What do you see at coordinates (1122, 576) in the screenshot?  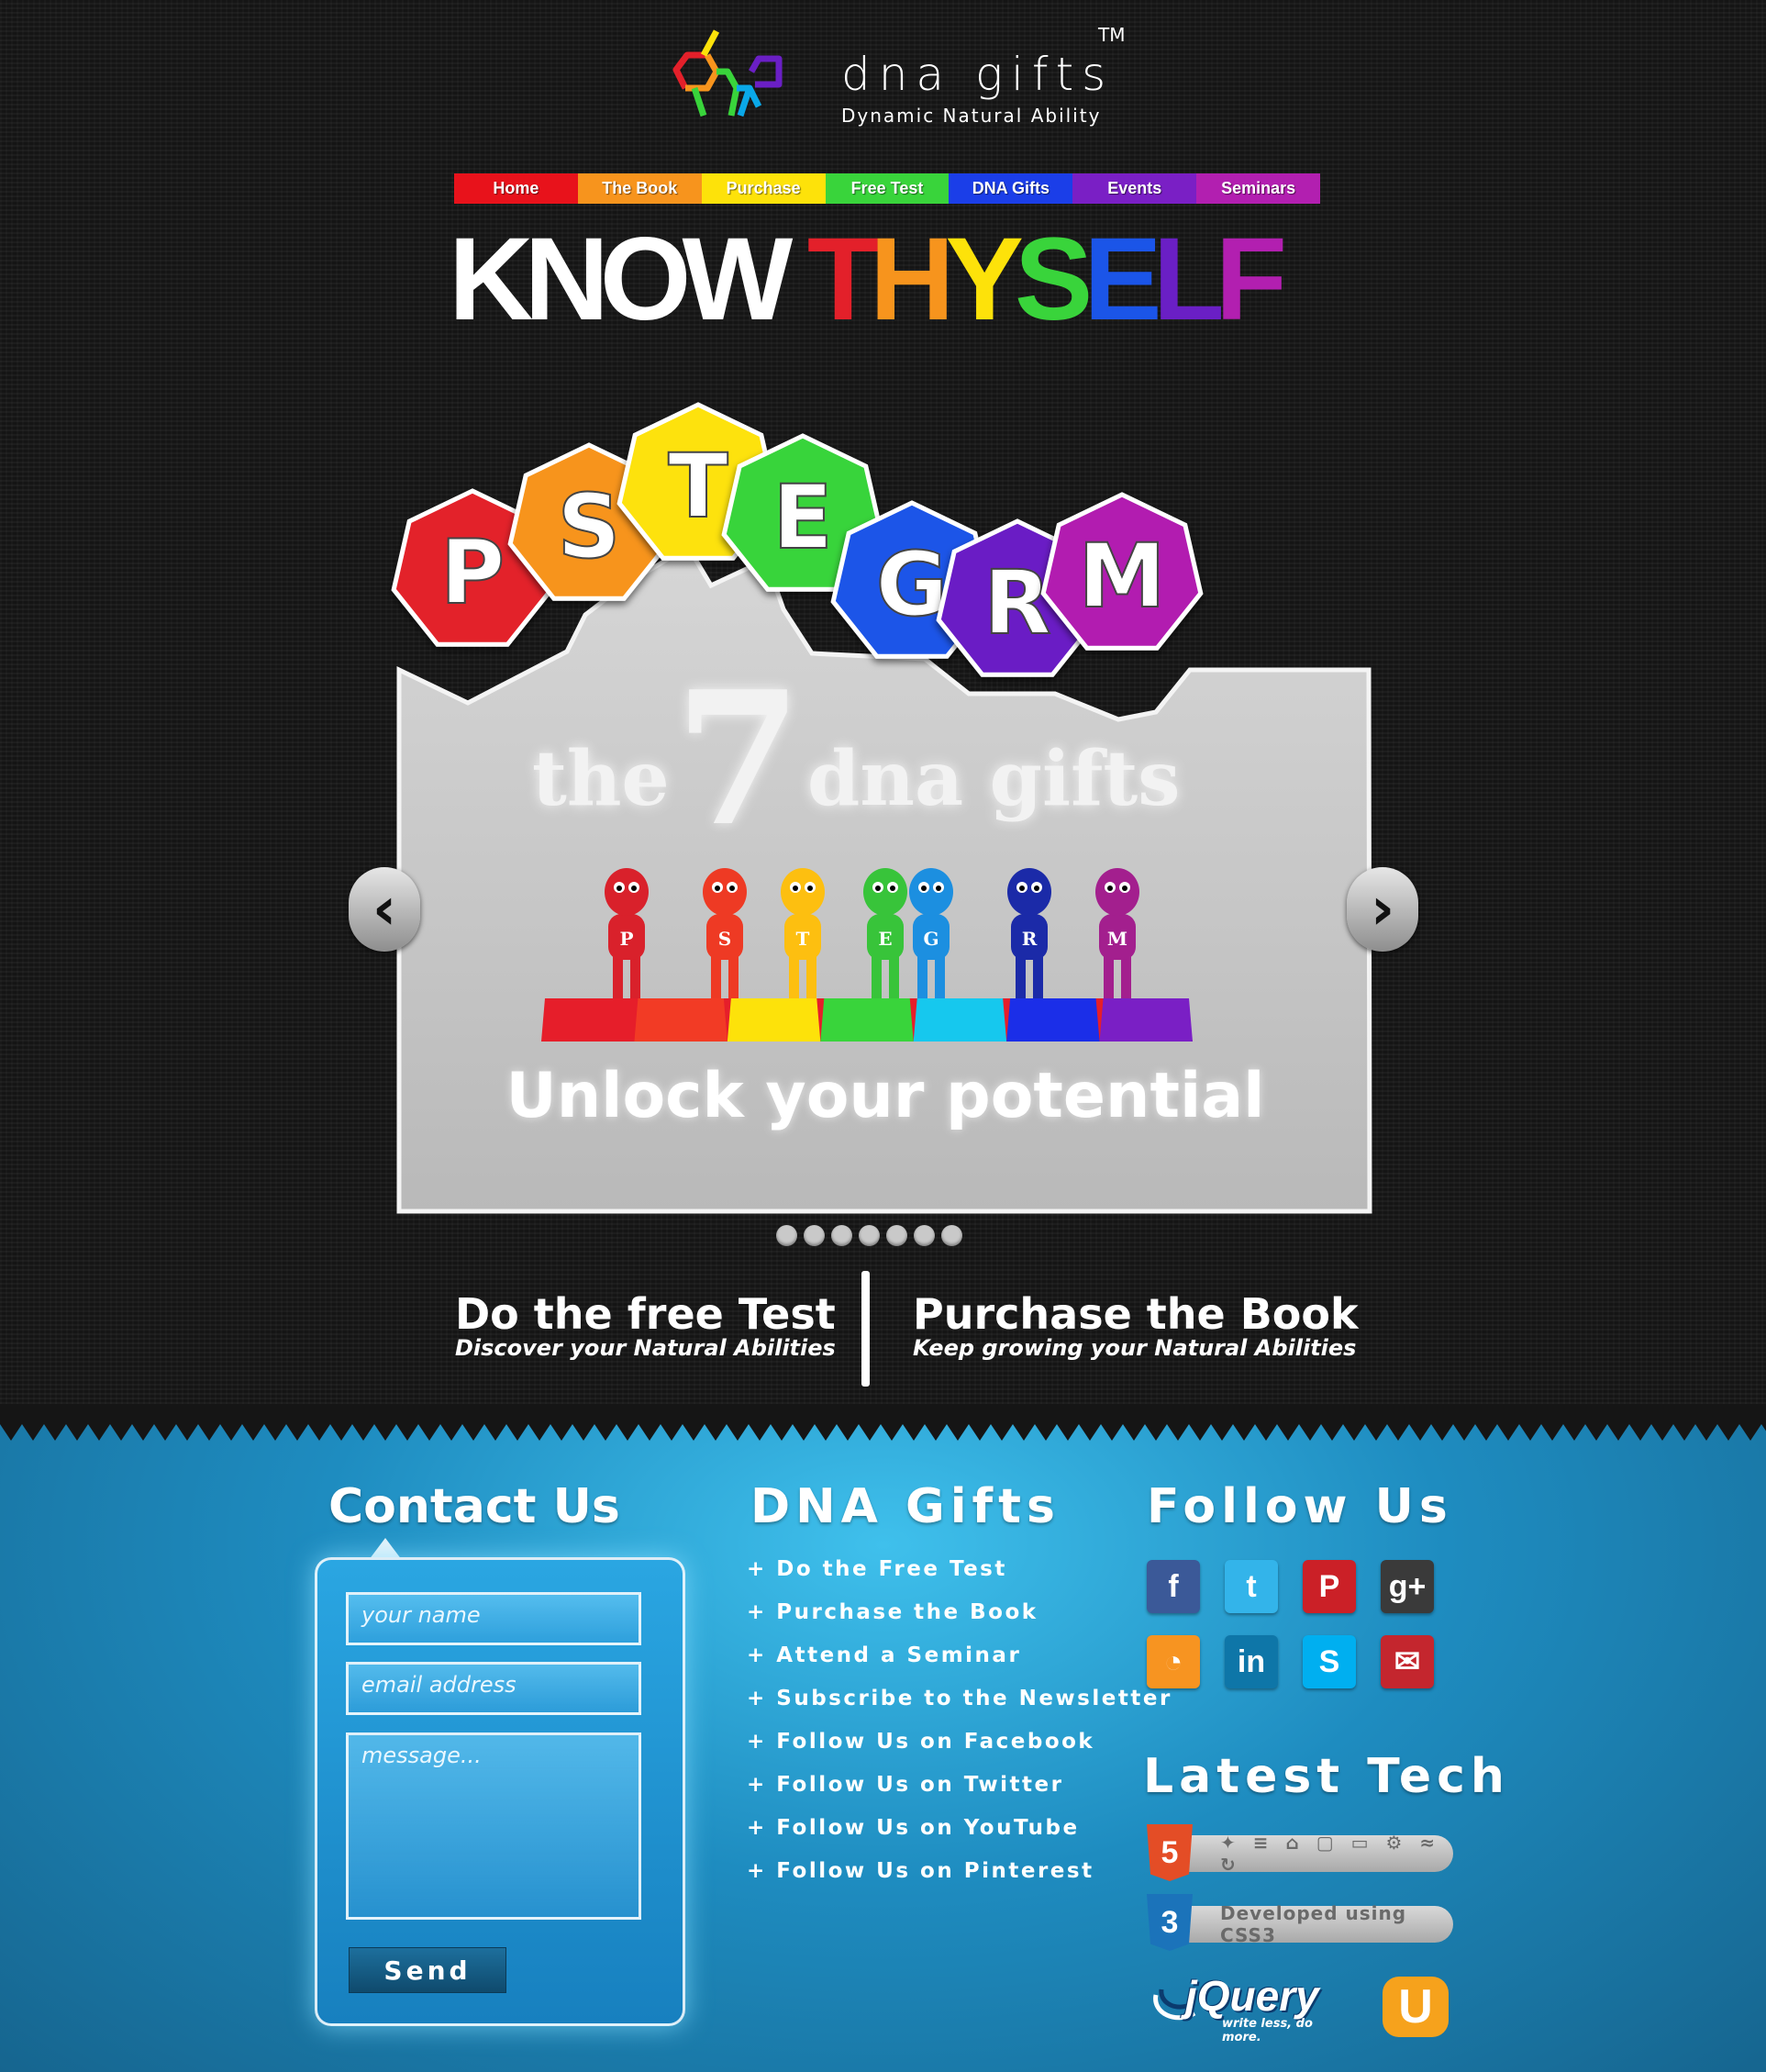 I see `heptagon-letter: M` at bounding box center [1122, 576].